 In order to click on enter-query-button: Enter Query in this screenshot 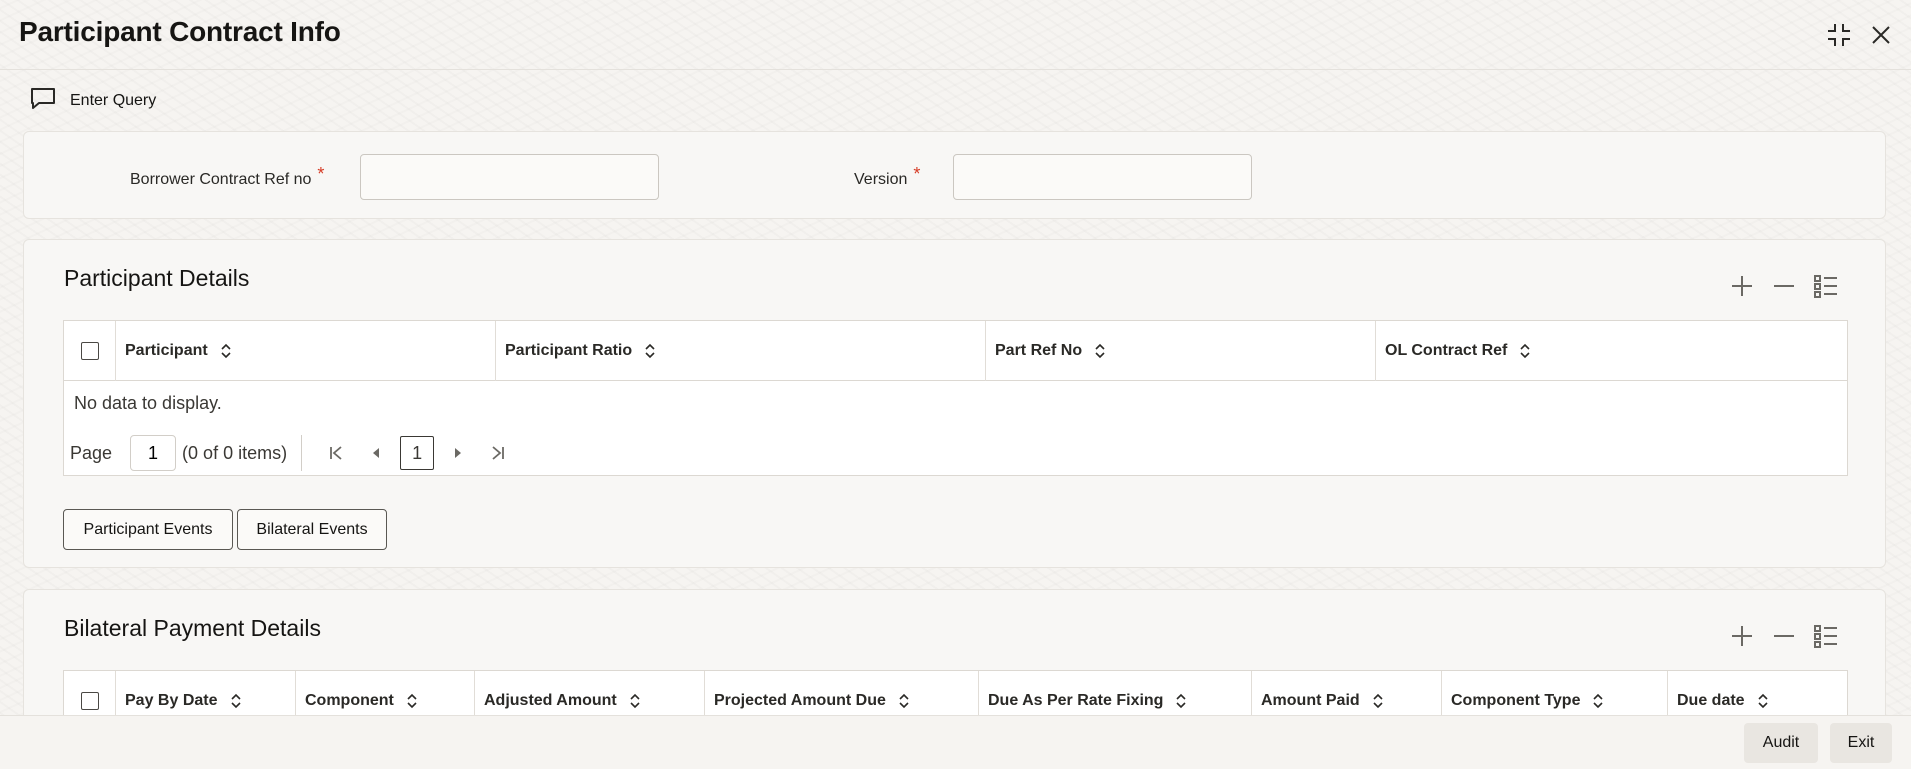, I will do `click(93, 101)`.